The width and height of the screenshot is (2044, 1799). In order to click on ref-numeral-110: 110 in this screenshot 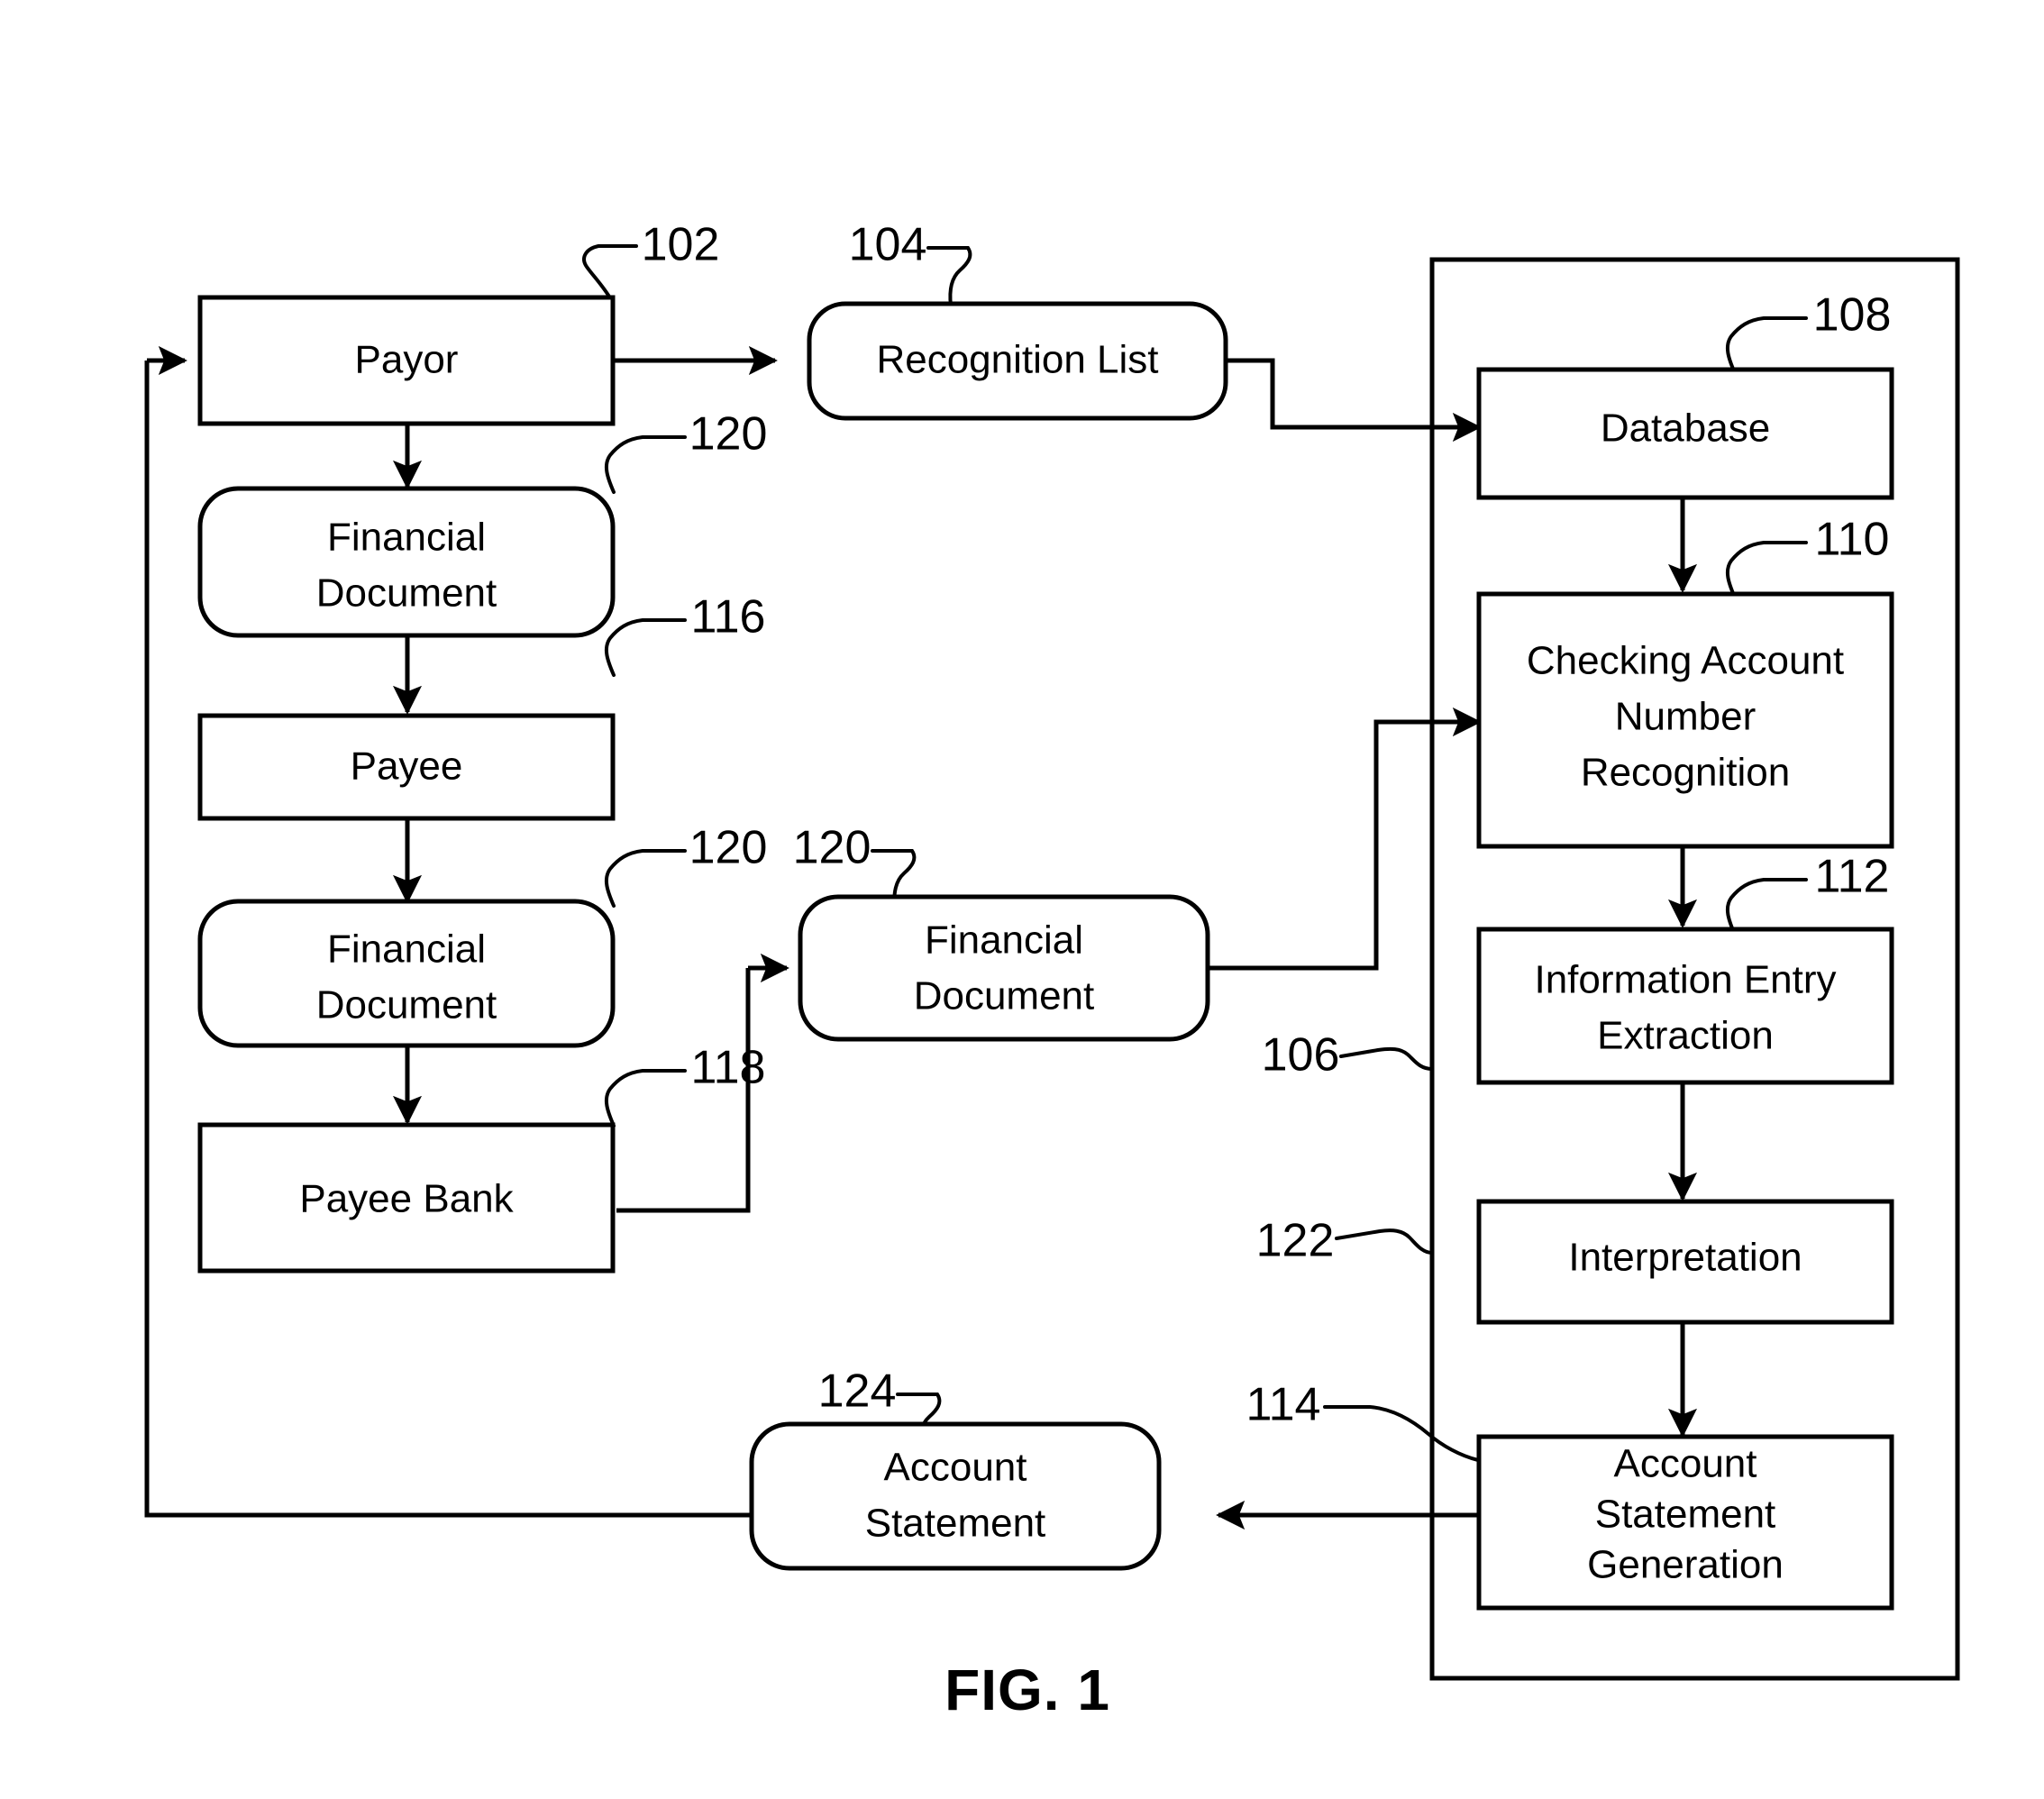, I will do `click(1852, 540)`.